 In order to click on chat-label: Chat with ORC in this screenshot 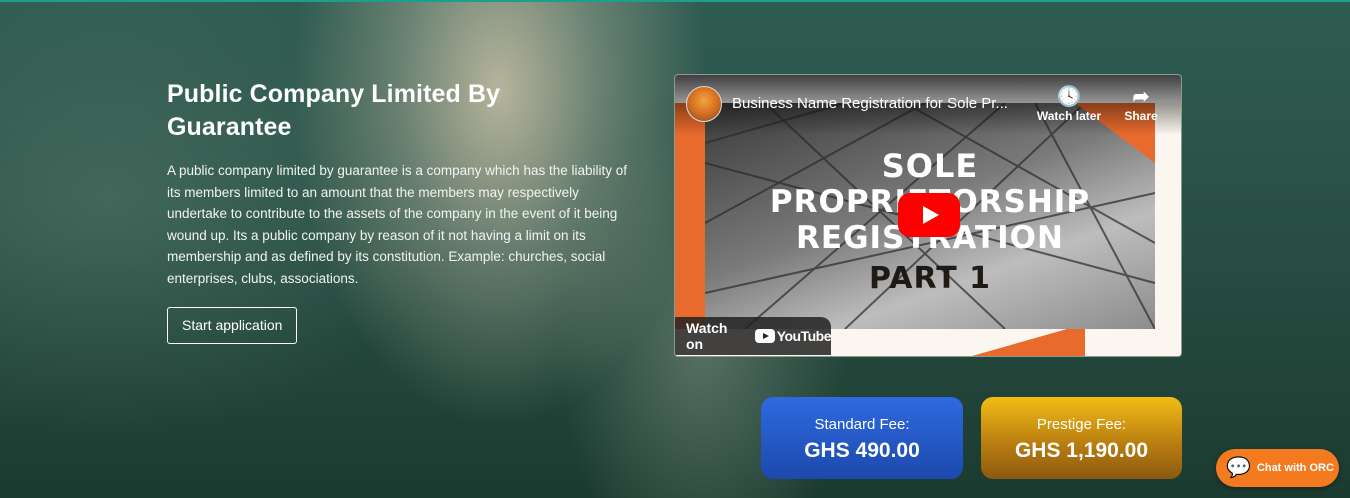, I will do `click(1295, 468)`.